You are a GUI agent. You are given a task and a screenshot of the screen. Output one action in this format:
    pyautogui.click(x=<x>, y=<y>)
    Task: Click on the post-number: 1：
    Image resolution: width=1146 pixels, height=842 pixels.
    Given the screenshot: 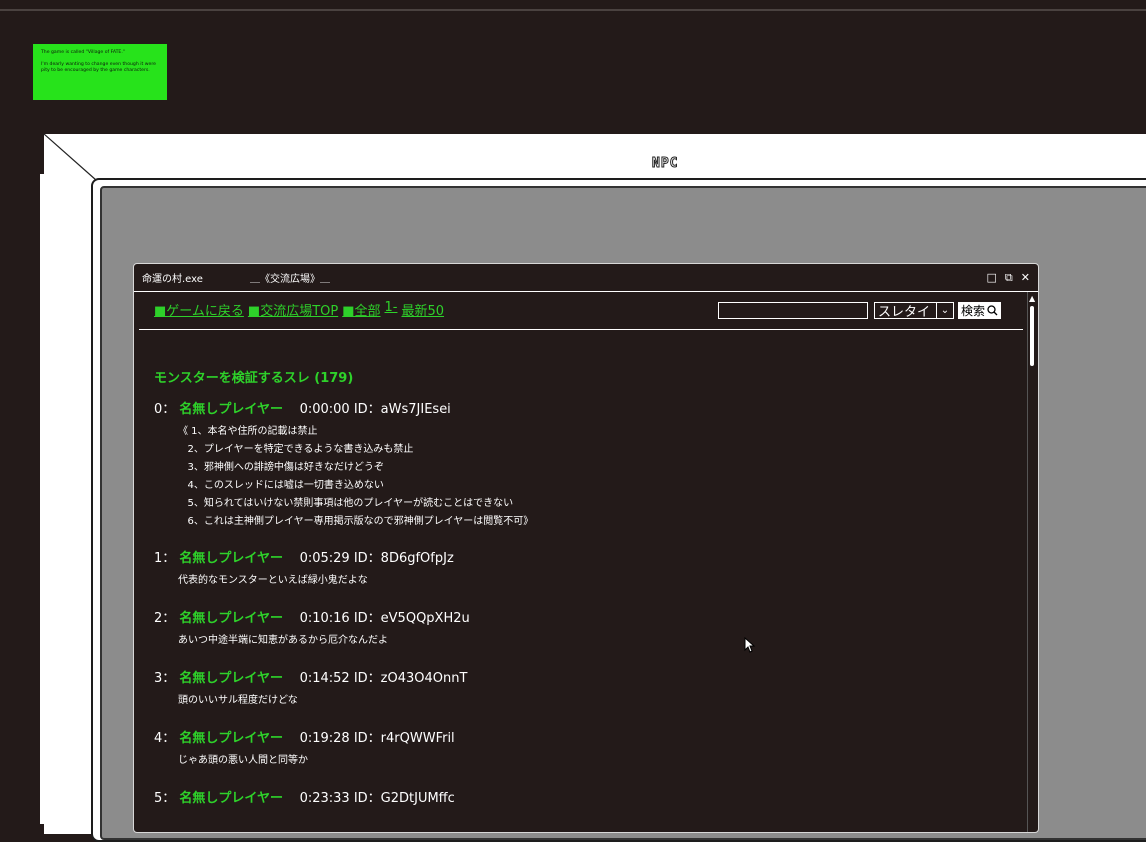 What is the action you would take?
    pyautogui.click(x=165, y=558)
    